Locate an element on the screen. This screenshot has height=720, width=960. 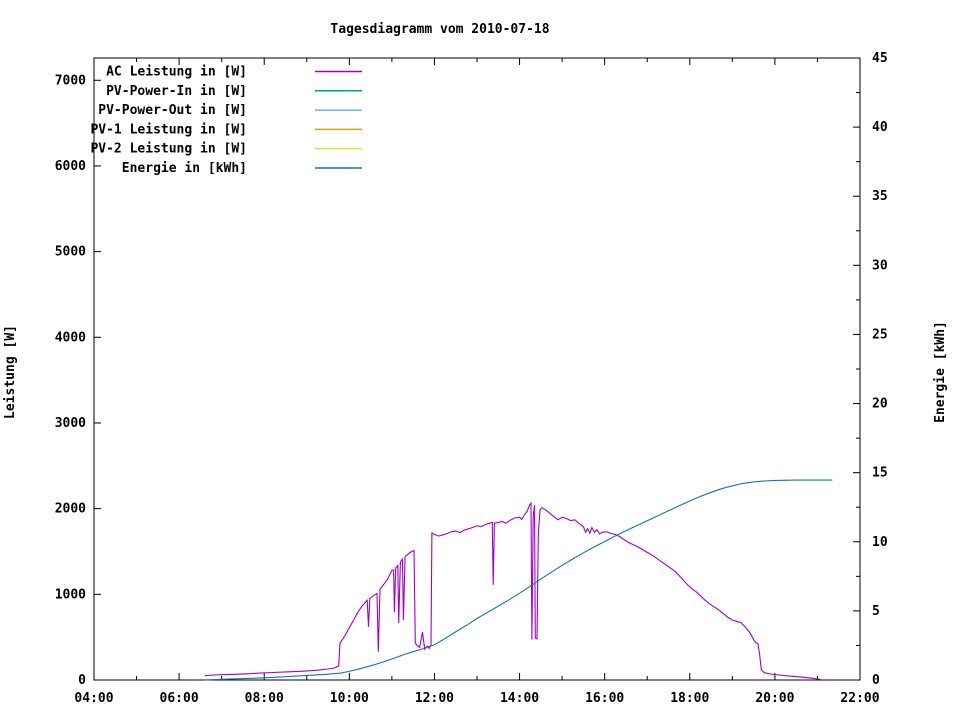
legend-item: Energie in [kWh] is located at coordinates (242, 168).